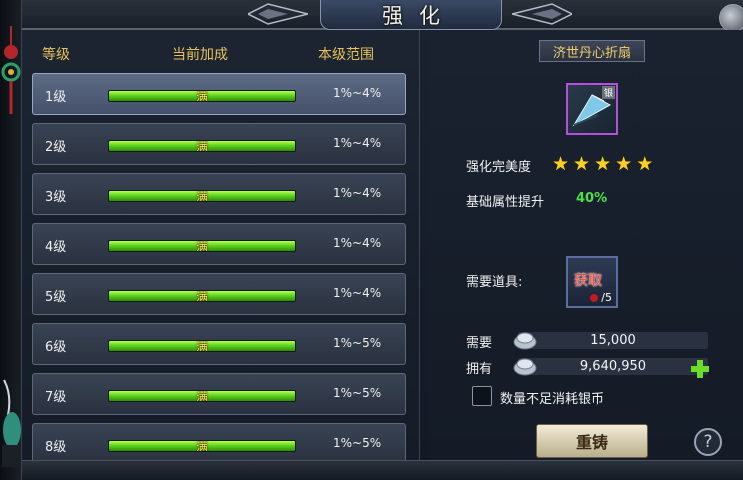 This screenshot has width=743, height=480. Describe the element at coordinates (482, 396) in the screenshot. I see `use-silver-checkbox` at that location.